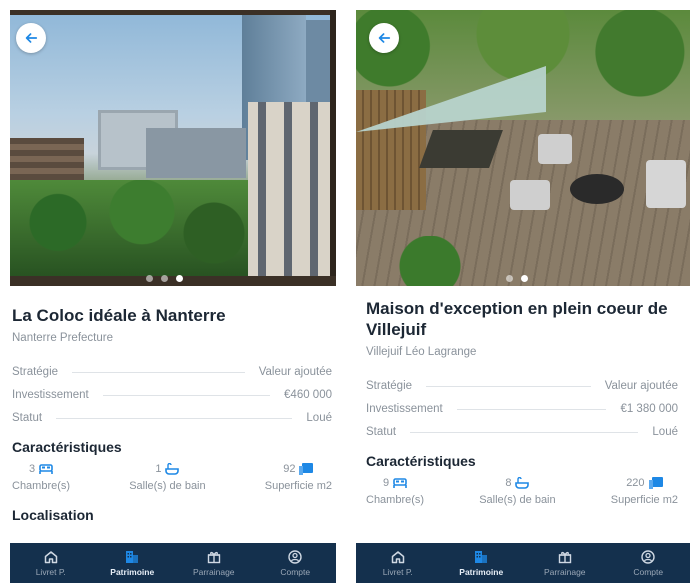  What do you see at coordinates (649, 409) in the screenshot?
I see `detail-value: €1 380 000` at bounding box center [649, 409].